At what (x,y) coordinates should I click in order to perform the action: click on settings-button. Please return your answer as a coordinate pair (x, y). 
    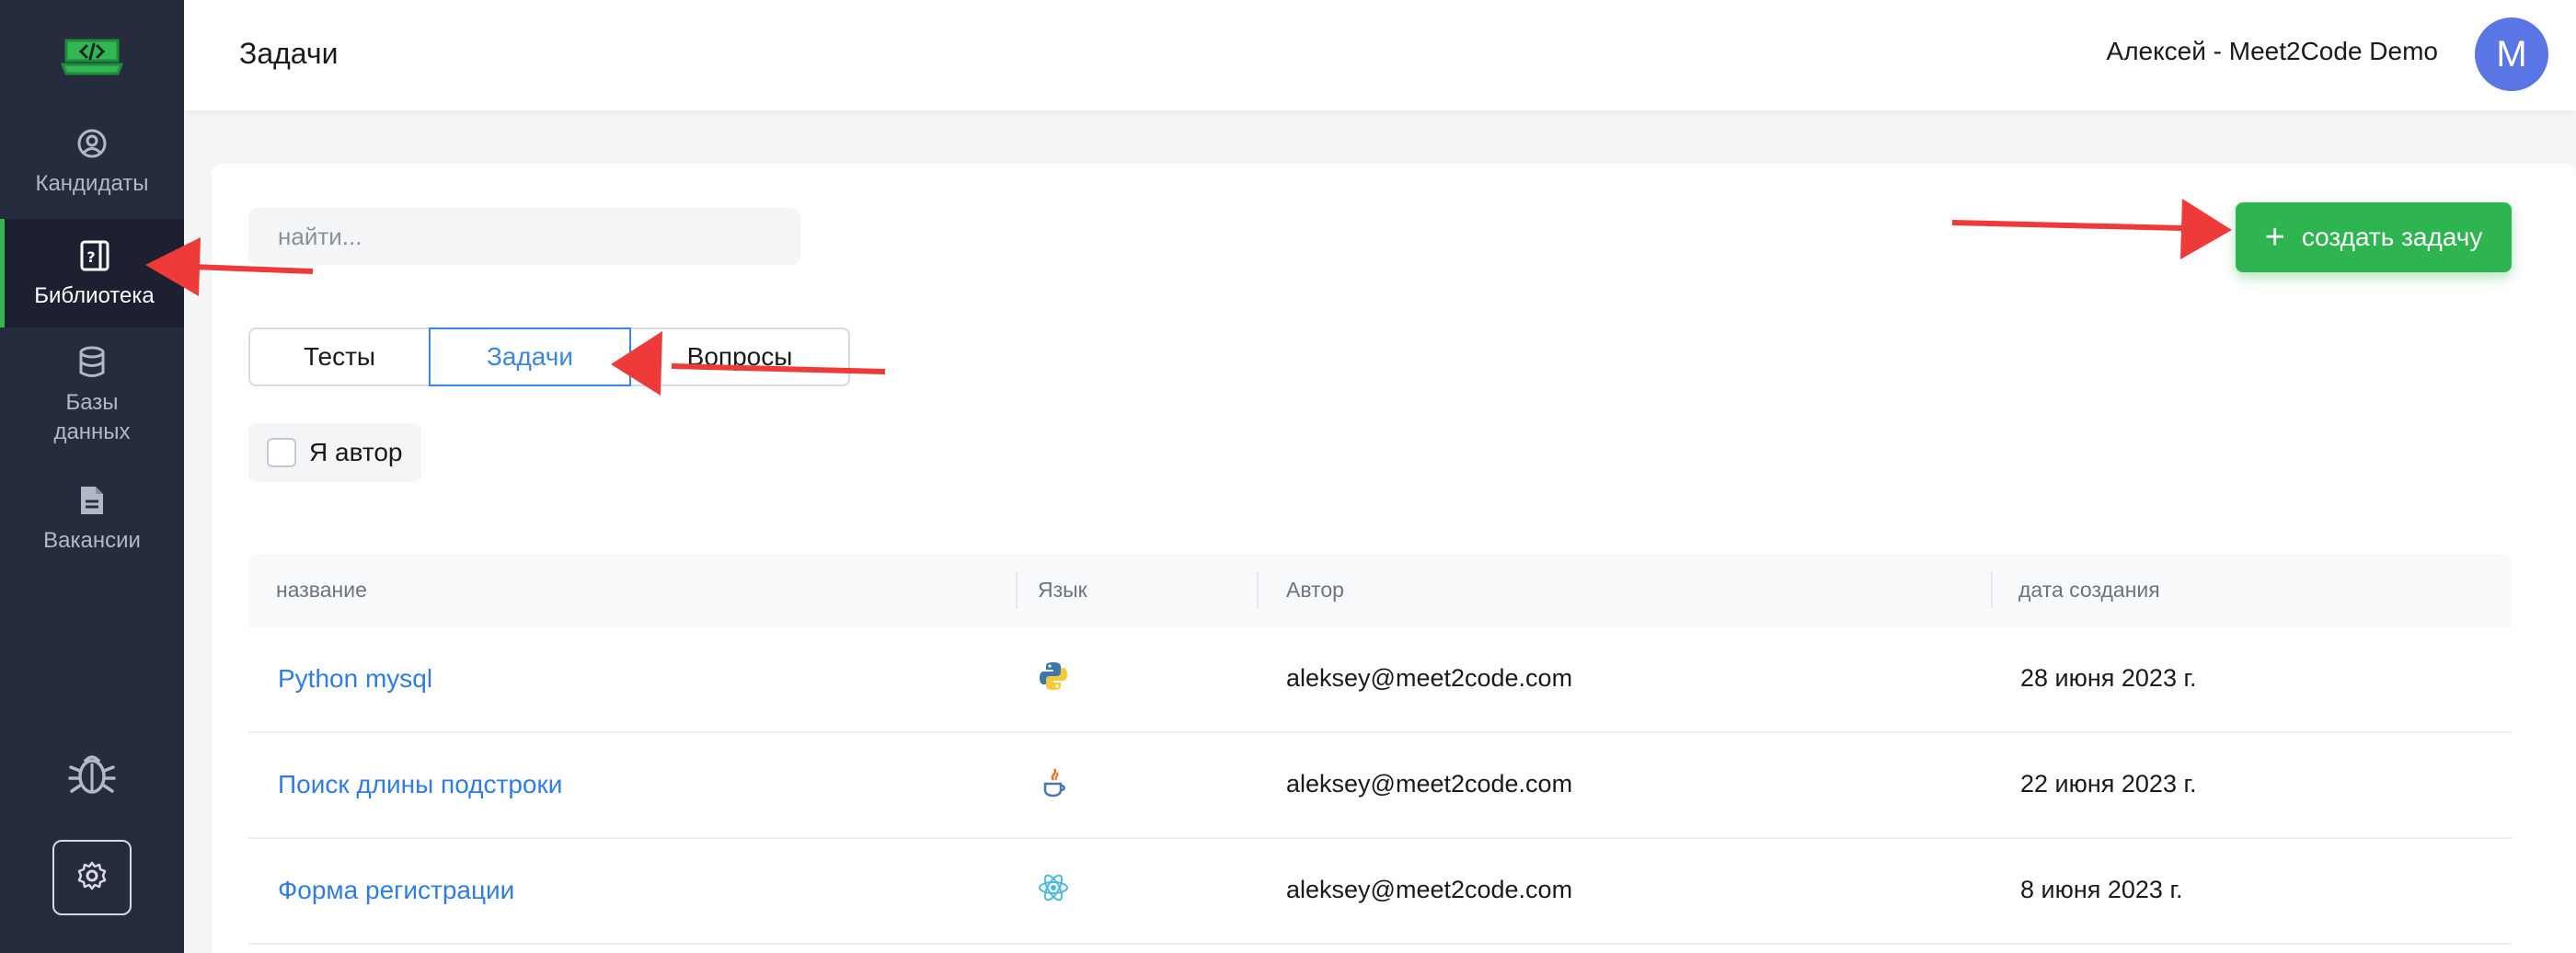
    Looking at the image, I should click on (92, 877).